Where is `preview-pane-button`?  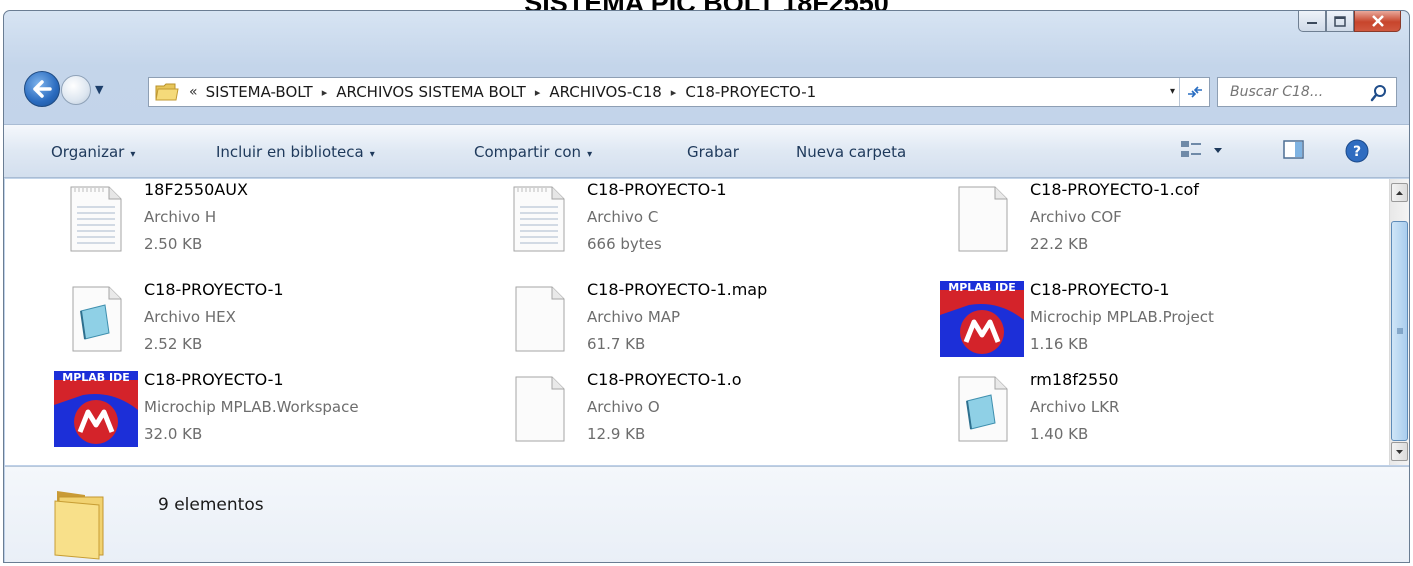
preview-pane-button is located at coordinates (1294, 152).